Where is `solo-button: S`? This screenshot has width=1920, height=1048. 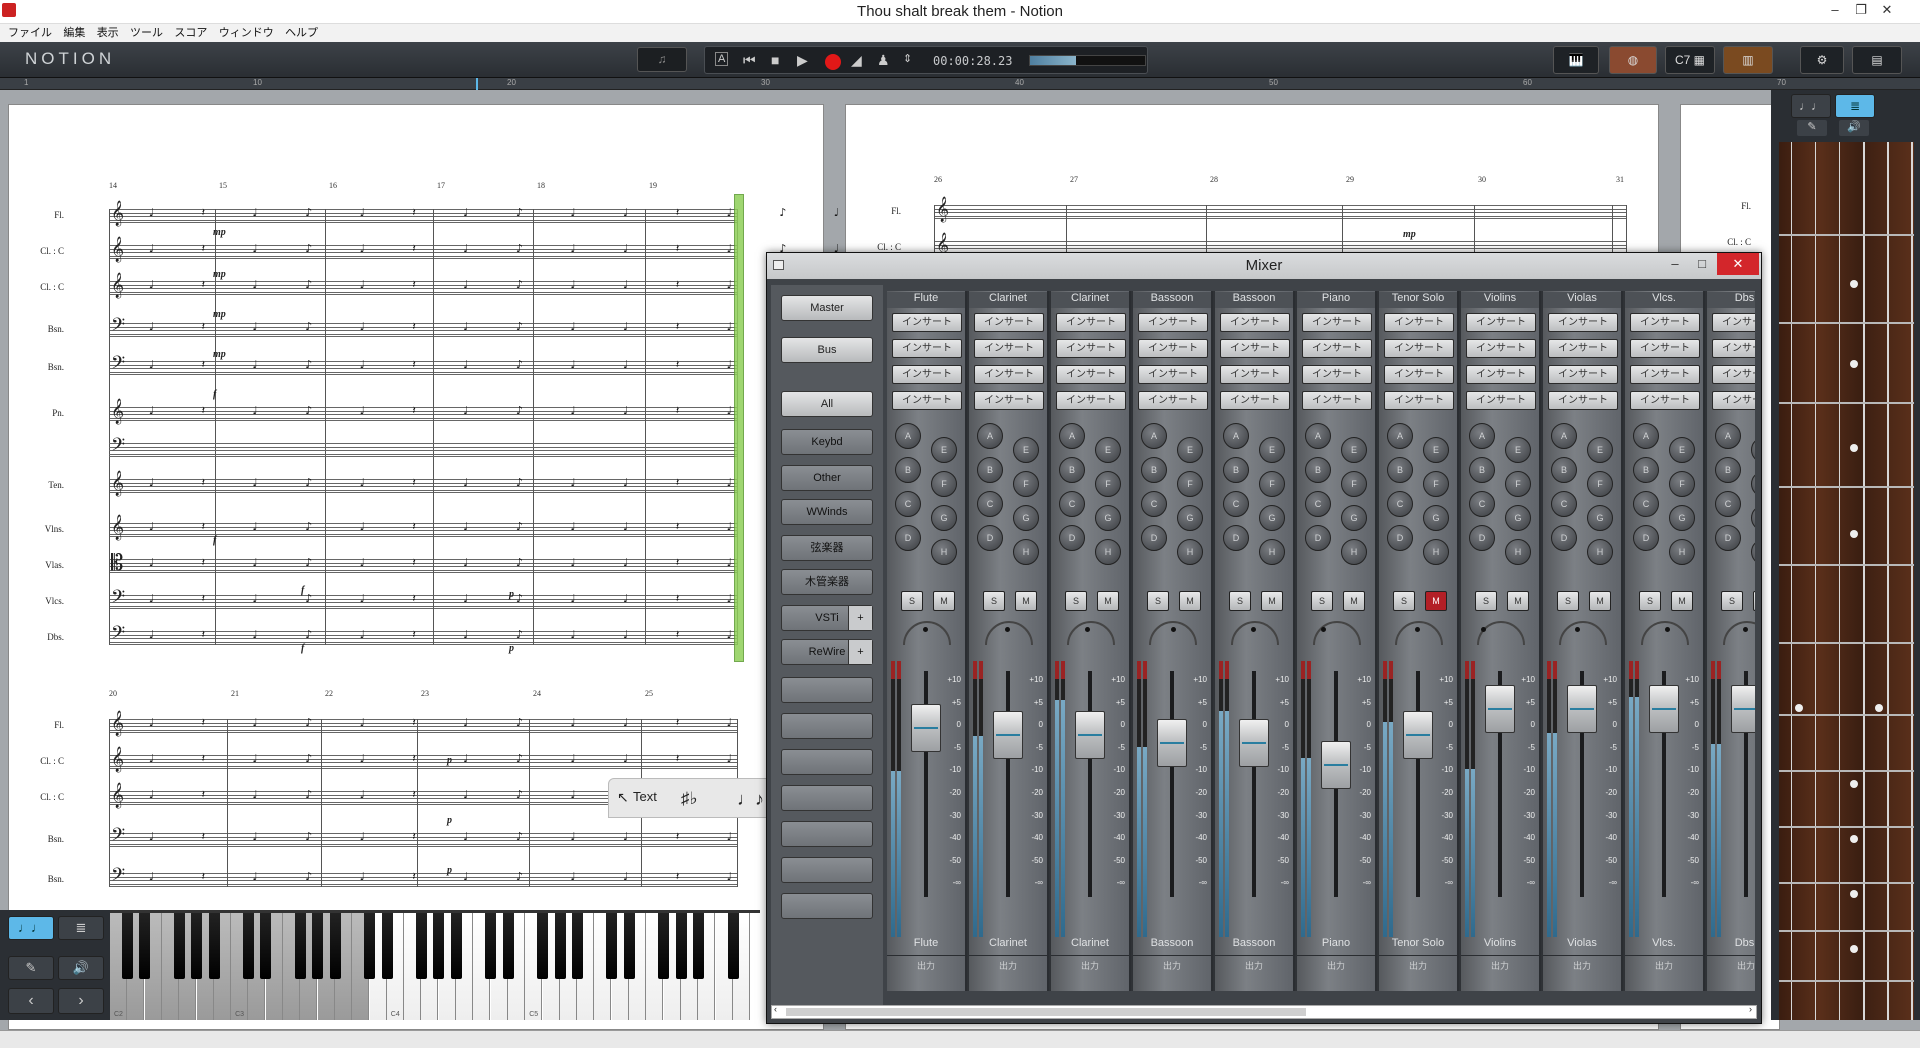 solo-button: S is located at coordinates (912, 601).